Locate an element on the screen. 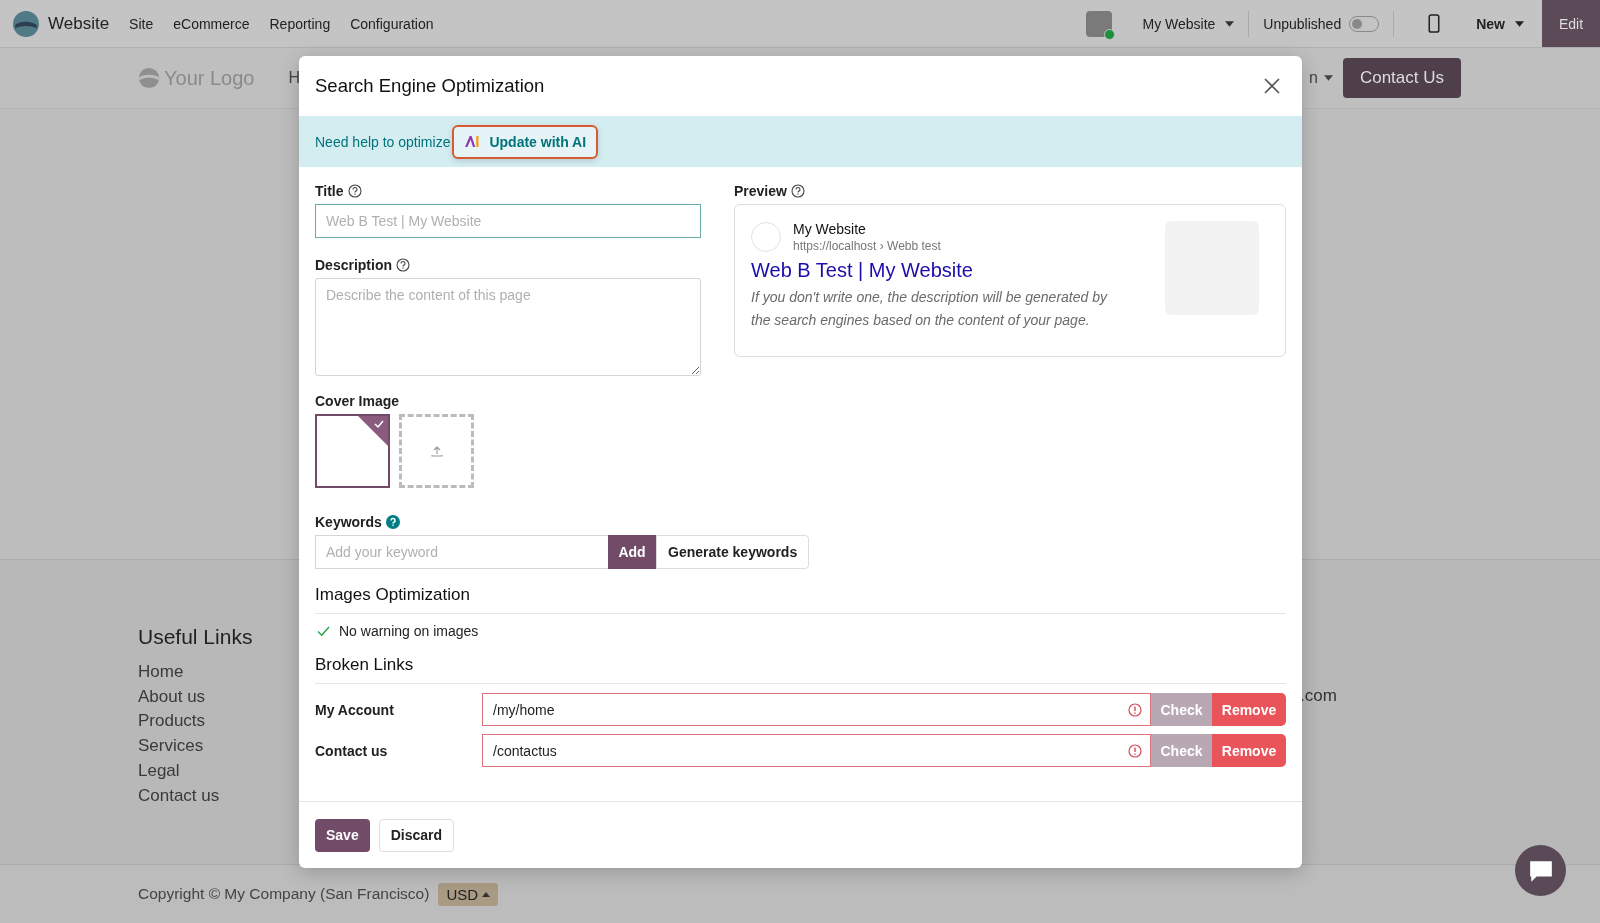  preview-site-name: My Website is located at coordinates (830, 229).